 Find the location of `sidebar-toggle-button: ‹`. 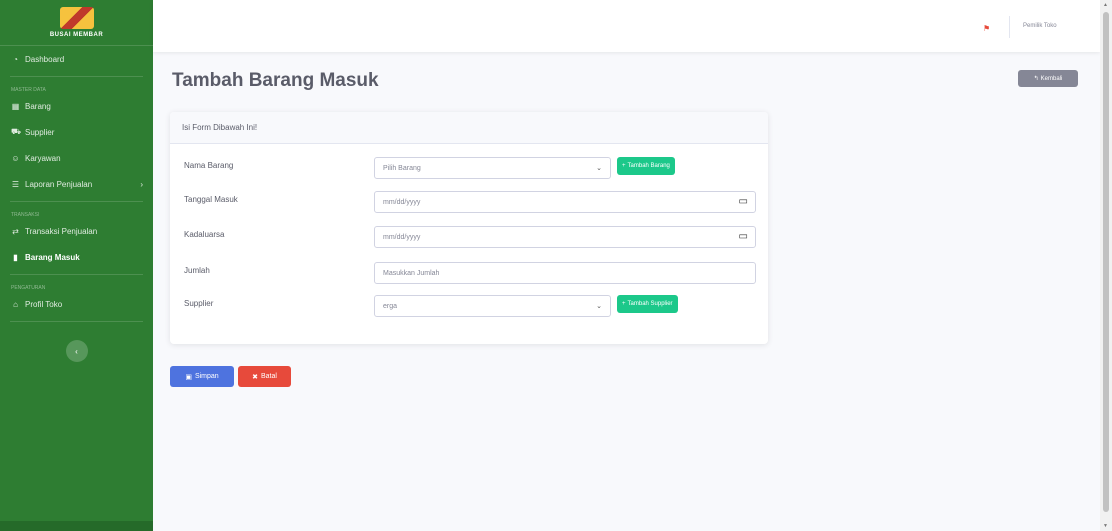

sidebar-toggle-button: ‹ is located at coordinates (76, 351).